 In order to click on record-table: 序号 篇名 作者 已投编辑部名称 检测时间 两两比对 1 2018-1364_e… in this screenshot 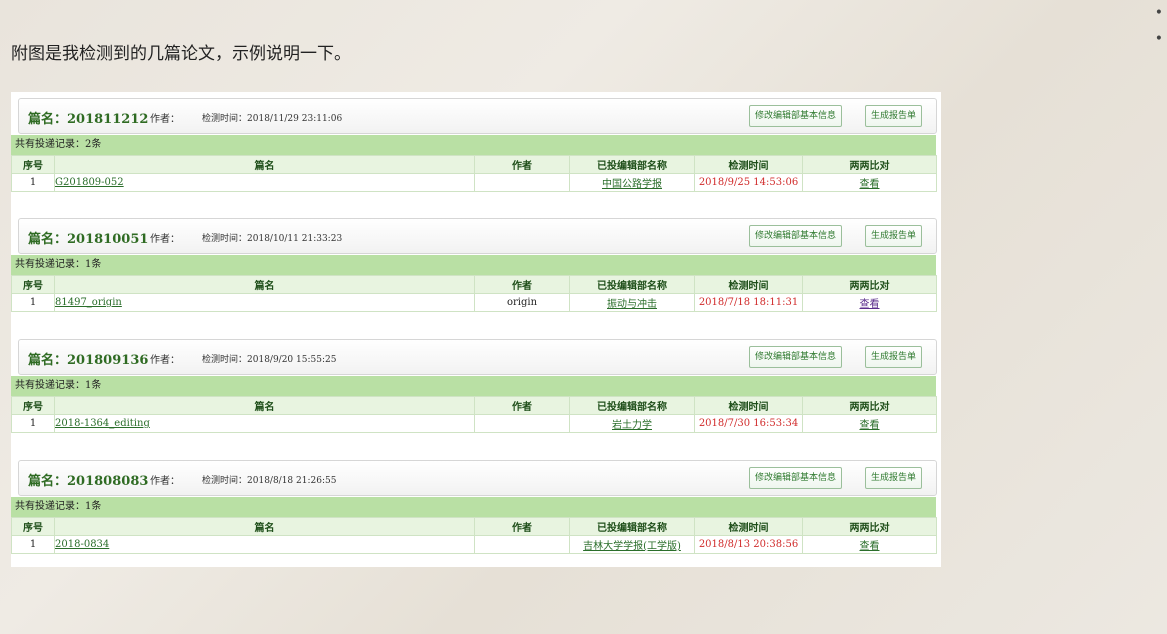, I will do `click(474, 414)`.